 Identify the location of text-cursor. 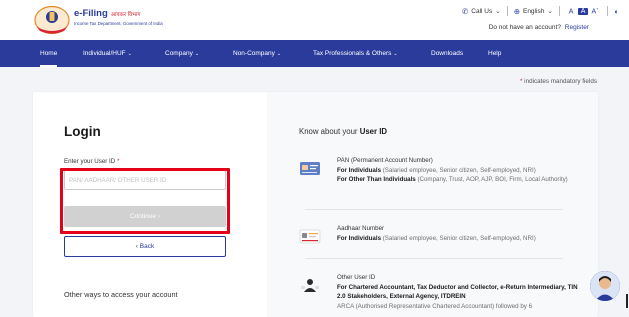
(627, 301).